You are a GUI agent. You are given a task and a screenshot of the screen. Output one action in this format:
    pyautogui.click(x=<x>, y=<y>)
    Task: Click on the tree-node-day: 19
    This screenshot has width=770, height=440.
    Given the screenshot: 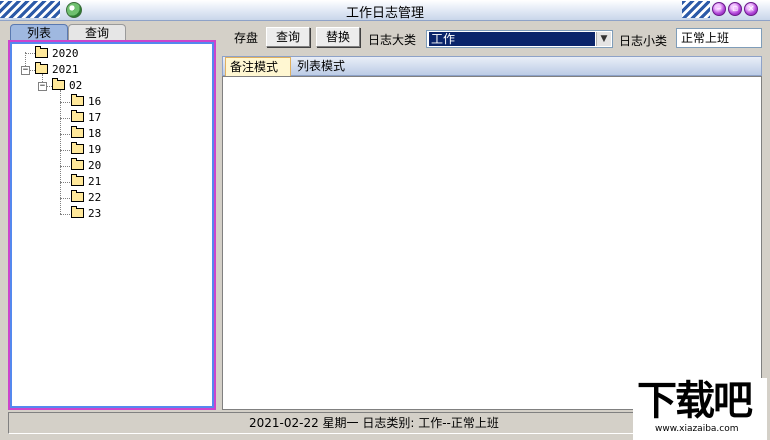 What is the action you would take?
    pyautogui.click(x=86, y=150)
    